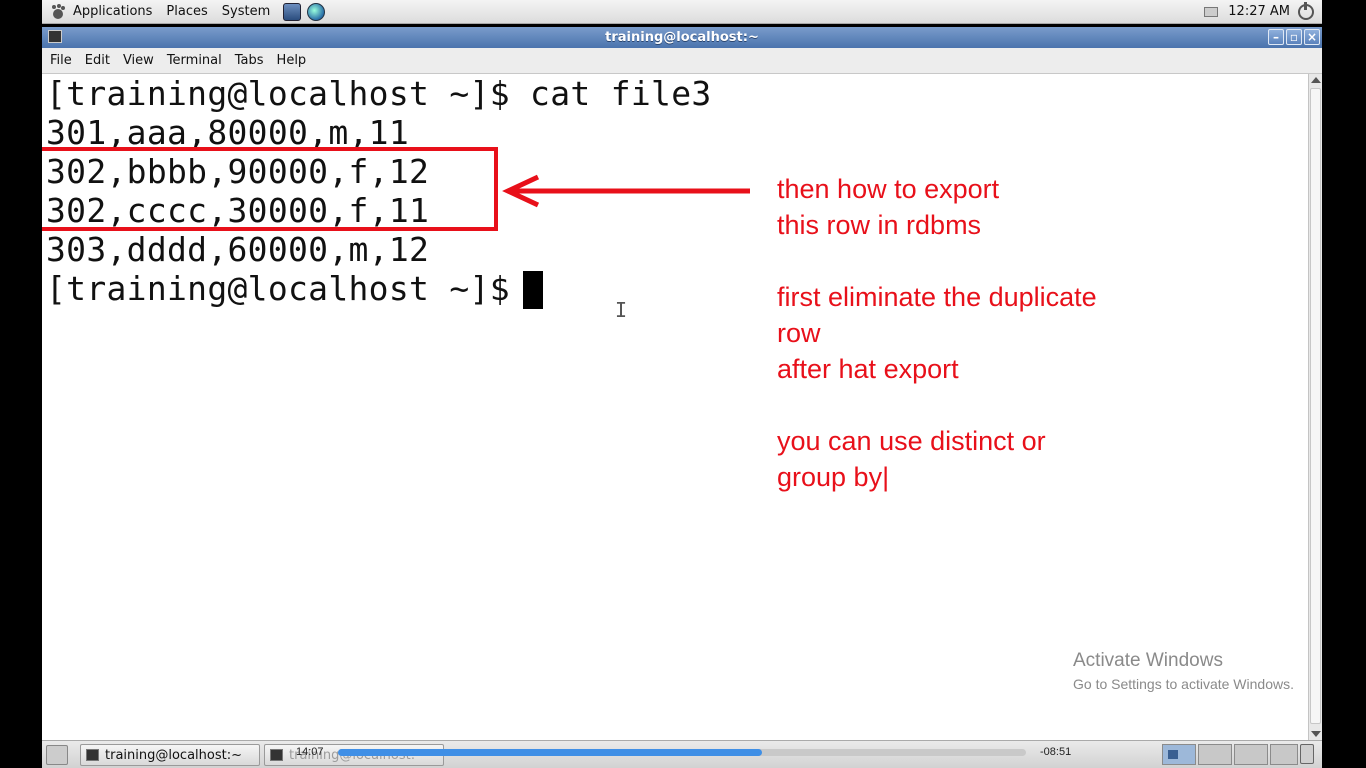  What do you see at coordinates (621, 310) in the screenshot?
I see `mouse-ibeam-cursor: I` at bounding box center [621, 310].